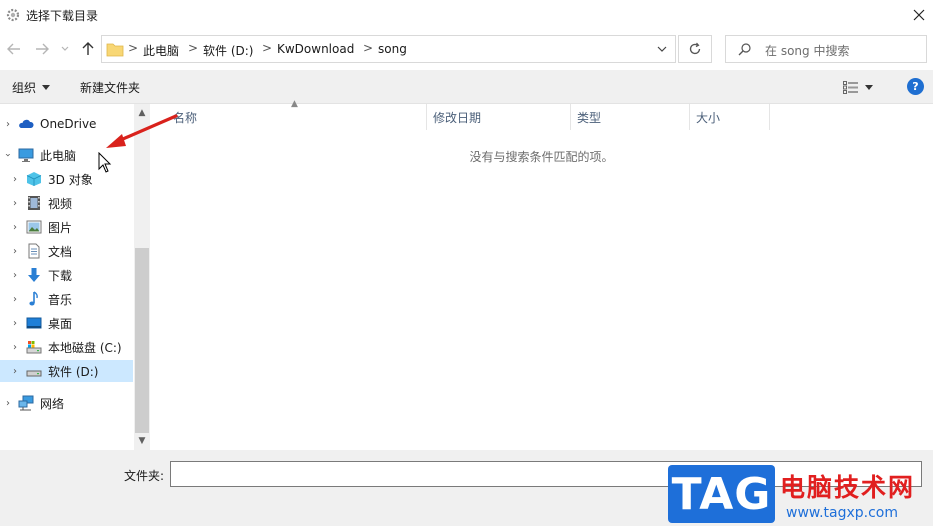  I want to click on recent-locations-button, so click(65, 49).